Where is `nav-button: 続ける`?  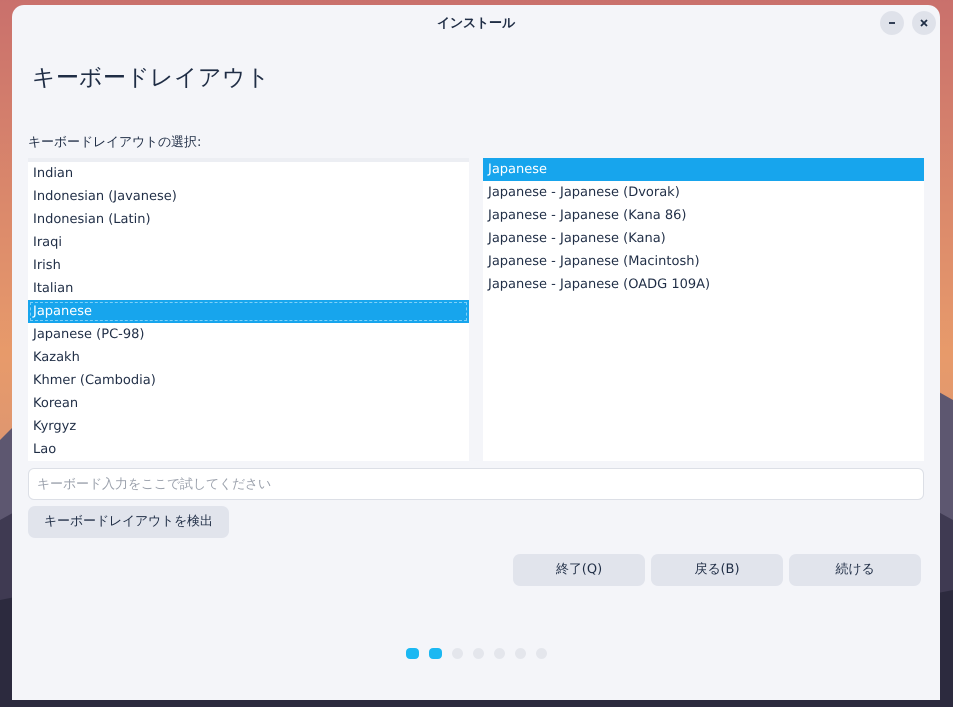
nav-button: 続ける is located at coordinates (855, 570).